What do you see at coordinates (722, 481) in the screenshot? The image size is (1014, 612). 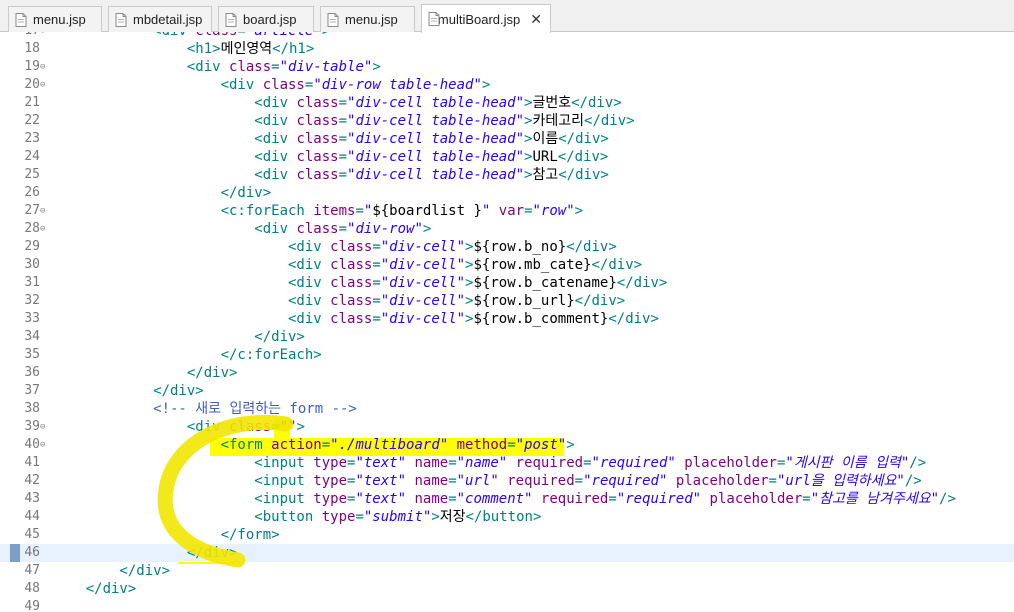 I see `code-token: placeholder` at bounding box center [722, 481].